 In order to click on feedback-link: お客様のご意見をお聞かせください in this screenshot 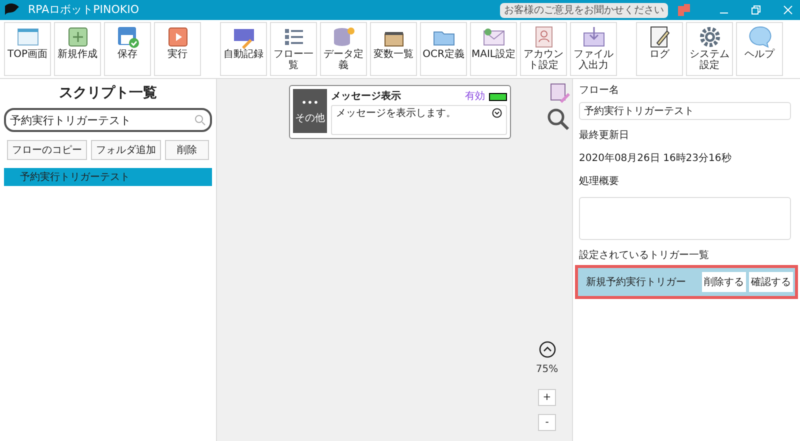, I will do `click(584, 10)`.